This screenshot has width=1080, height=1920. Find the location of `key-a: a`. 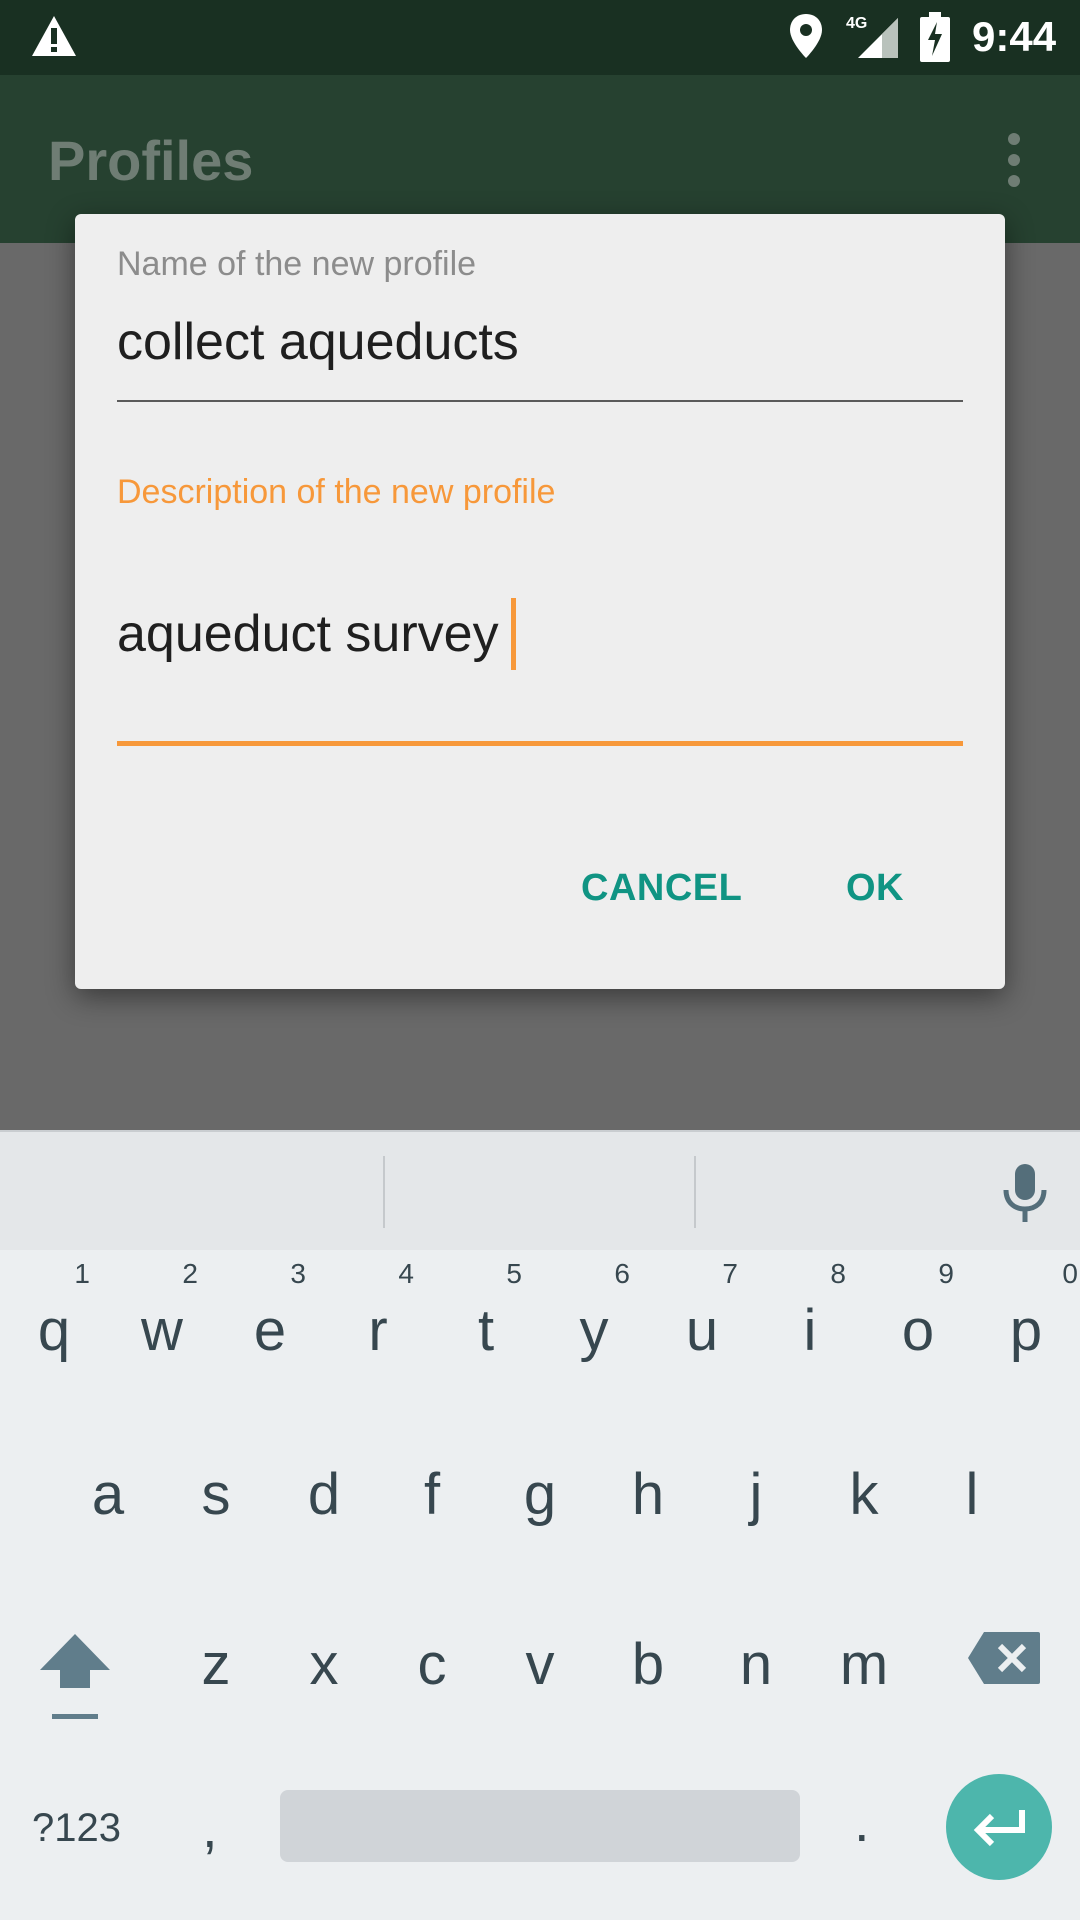

key-a: a is located at coordinates (108, 1495).